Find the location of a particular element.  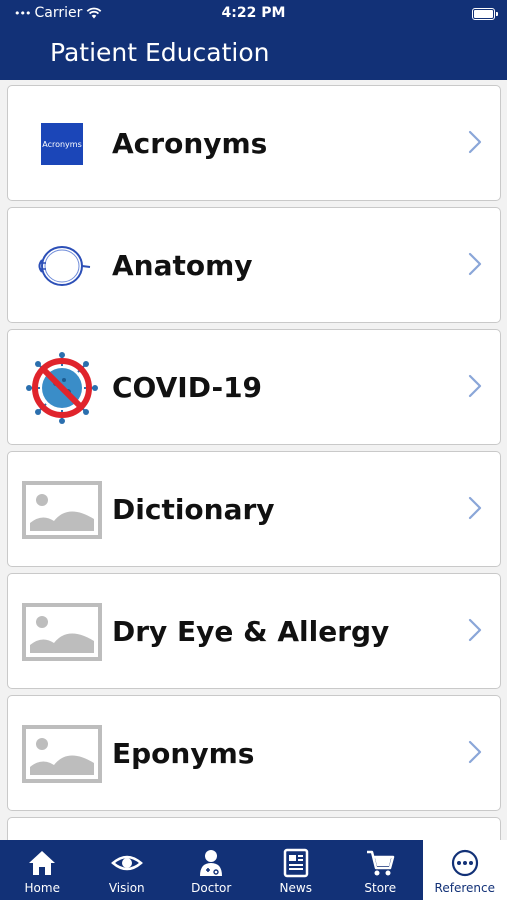

tab-label: Reference is located at coordinates (464, 888).